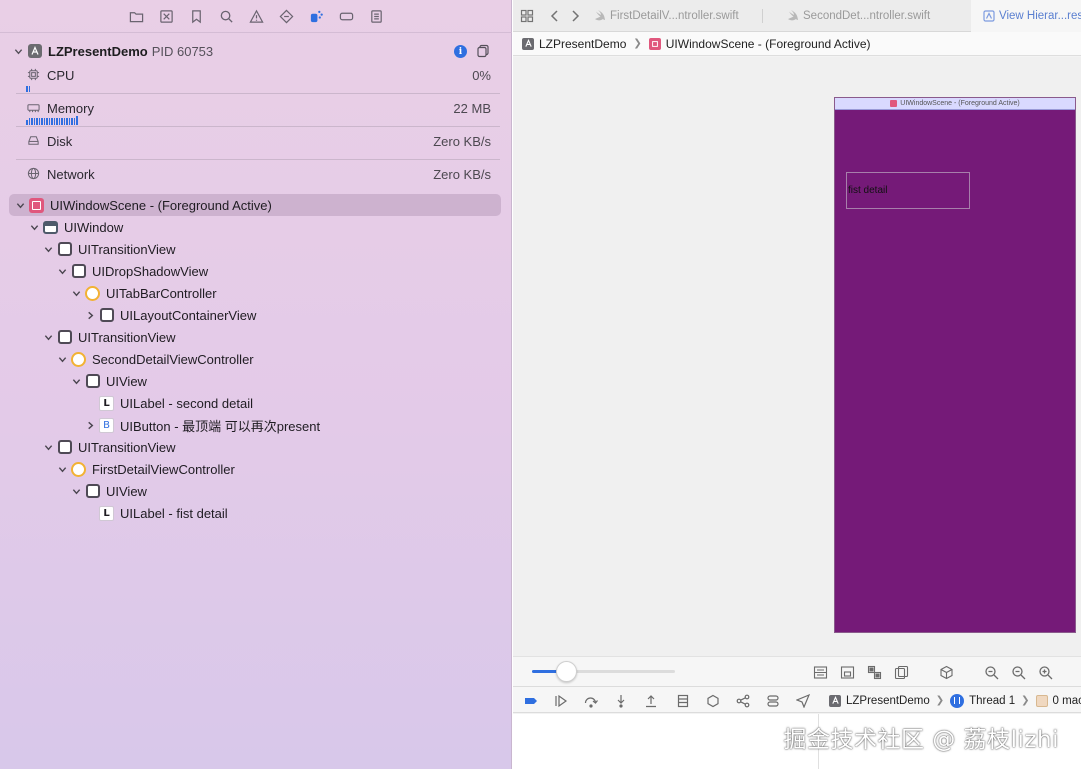  Describe the element at coordinates (220, 426) in the screenshot. I see `tree-row-label: UIButton - 最顶端 可以再次present` at that location.